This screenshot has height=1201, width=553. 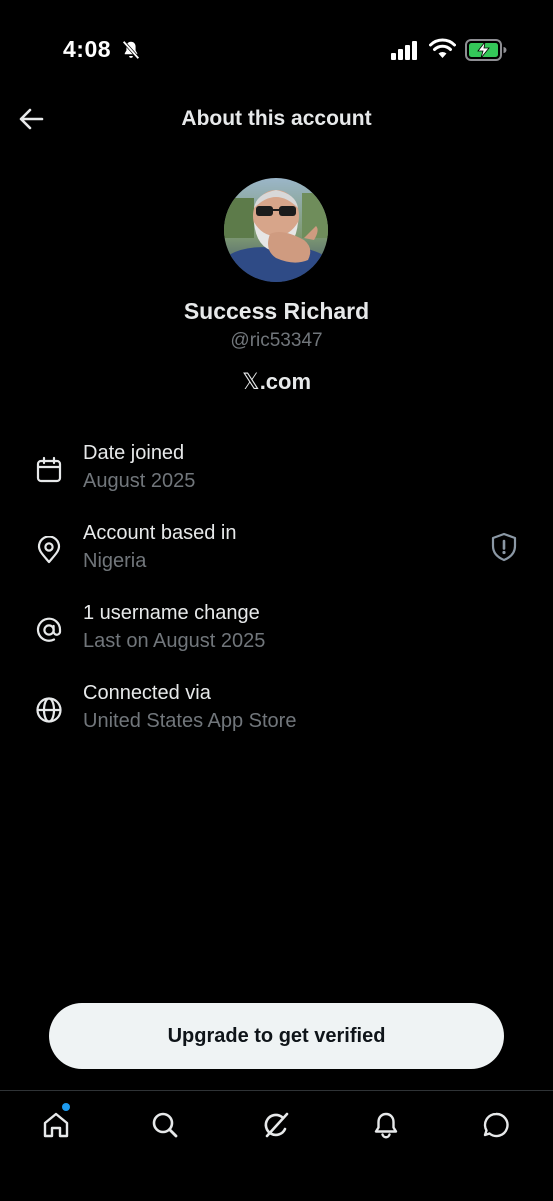 I want to click on grok-icon, so click(x=276, y=1125).